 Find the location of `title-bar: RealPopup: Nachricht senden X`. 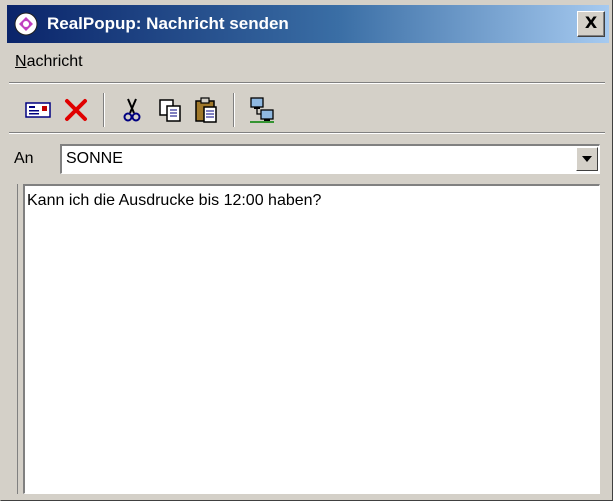

title-bar: RealPopup: Nachricht senden X is located at coordinates (308, 24).